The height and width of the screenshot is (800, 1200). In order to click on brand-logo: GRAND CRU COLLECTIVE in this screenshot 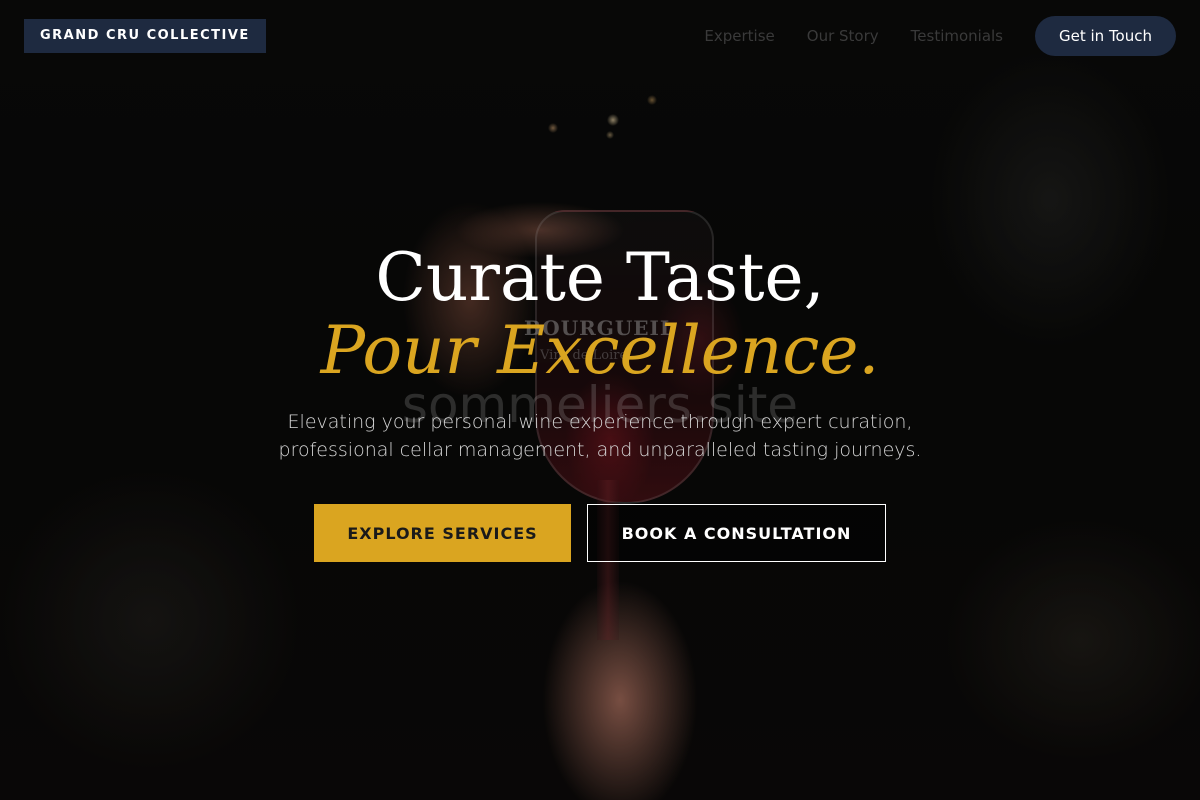, I will do `click(145, 36)`.